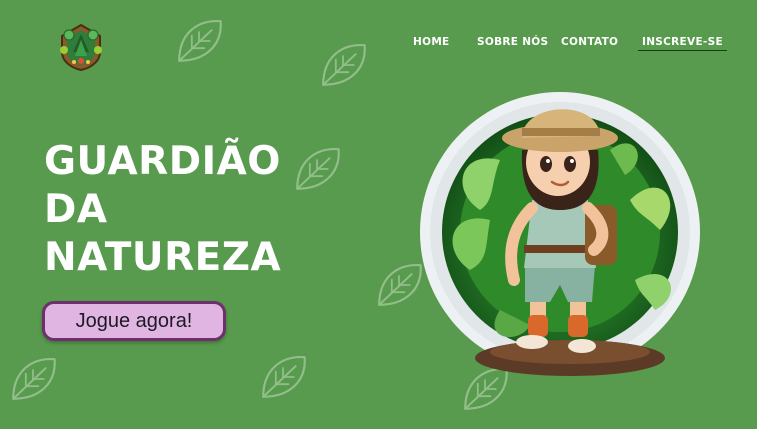 Image resolution: width=757 pixels, height=429 pixels. I want to click on play-now-button: Jogue agora!, so click(134, 321).